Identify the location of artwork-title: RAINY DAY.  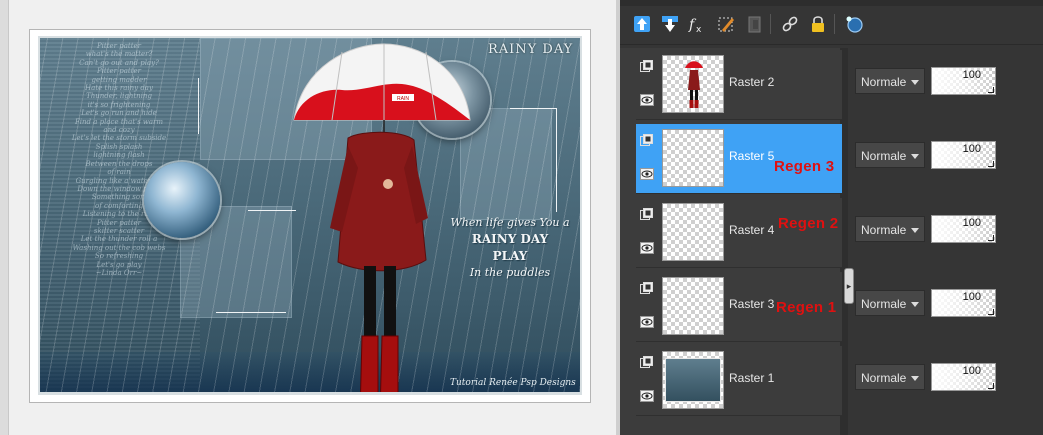
(531, 49).